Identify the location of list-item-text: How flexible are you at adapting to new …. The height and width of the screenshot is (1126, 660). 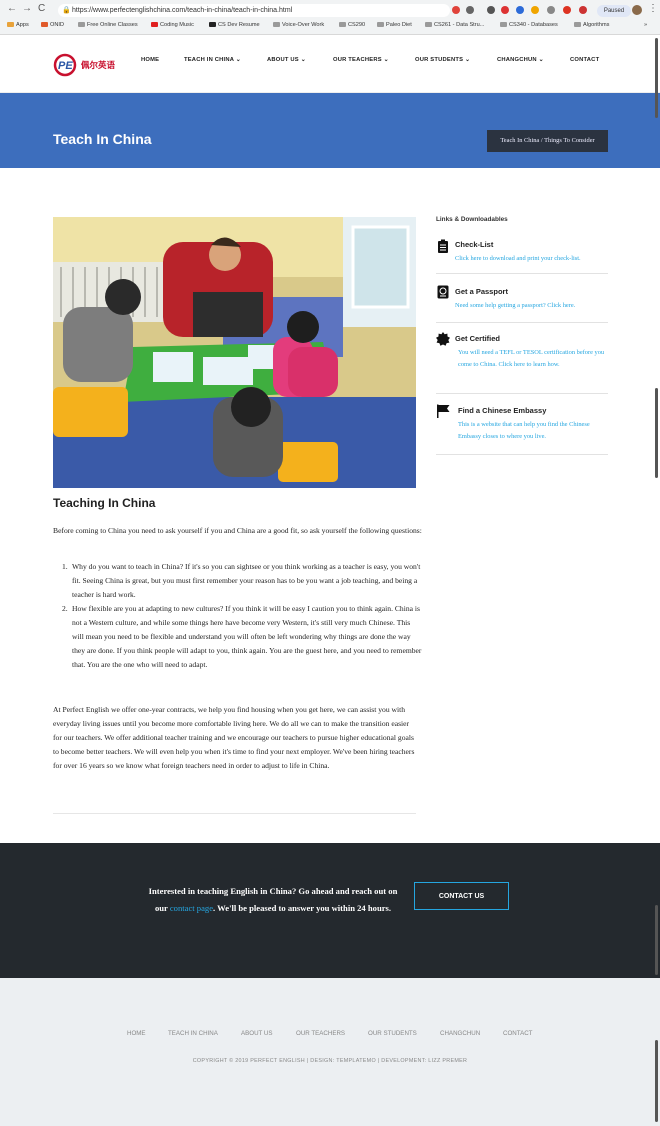
(247, 636).